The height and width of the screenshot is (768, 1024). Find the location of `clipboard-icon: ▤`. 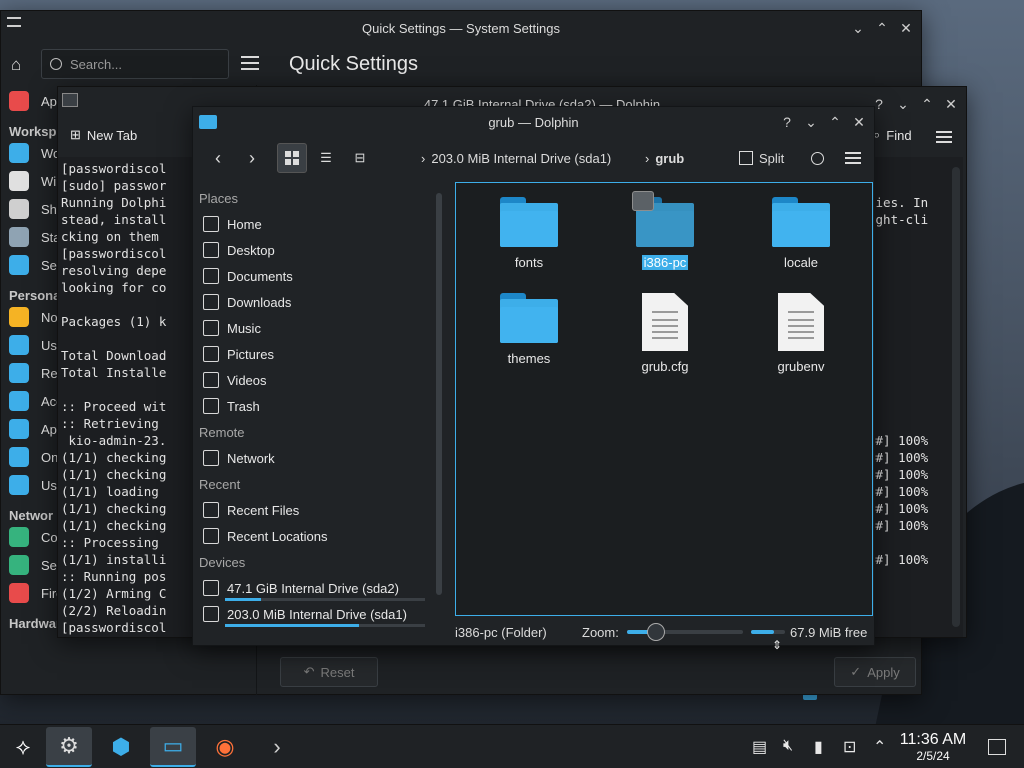

clipboard-icon: ▤ is located at coordinates (759, 747).